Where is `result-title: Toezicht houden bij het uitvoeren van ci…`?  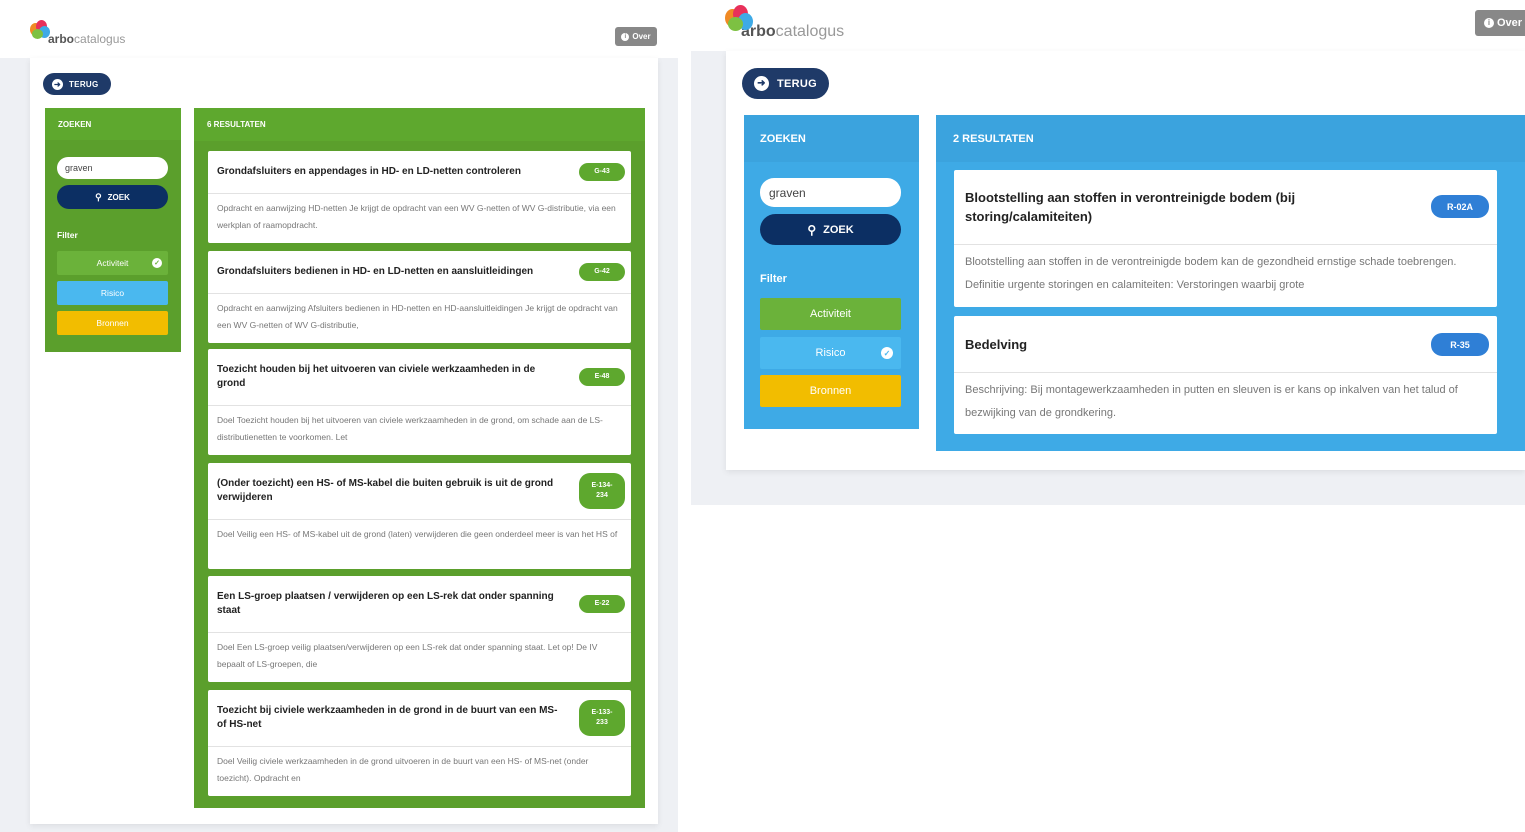
result-title: Toezicht houden bij het uitvoeren van ci… is located at coordinates (376, 376).